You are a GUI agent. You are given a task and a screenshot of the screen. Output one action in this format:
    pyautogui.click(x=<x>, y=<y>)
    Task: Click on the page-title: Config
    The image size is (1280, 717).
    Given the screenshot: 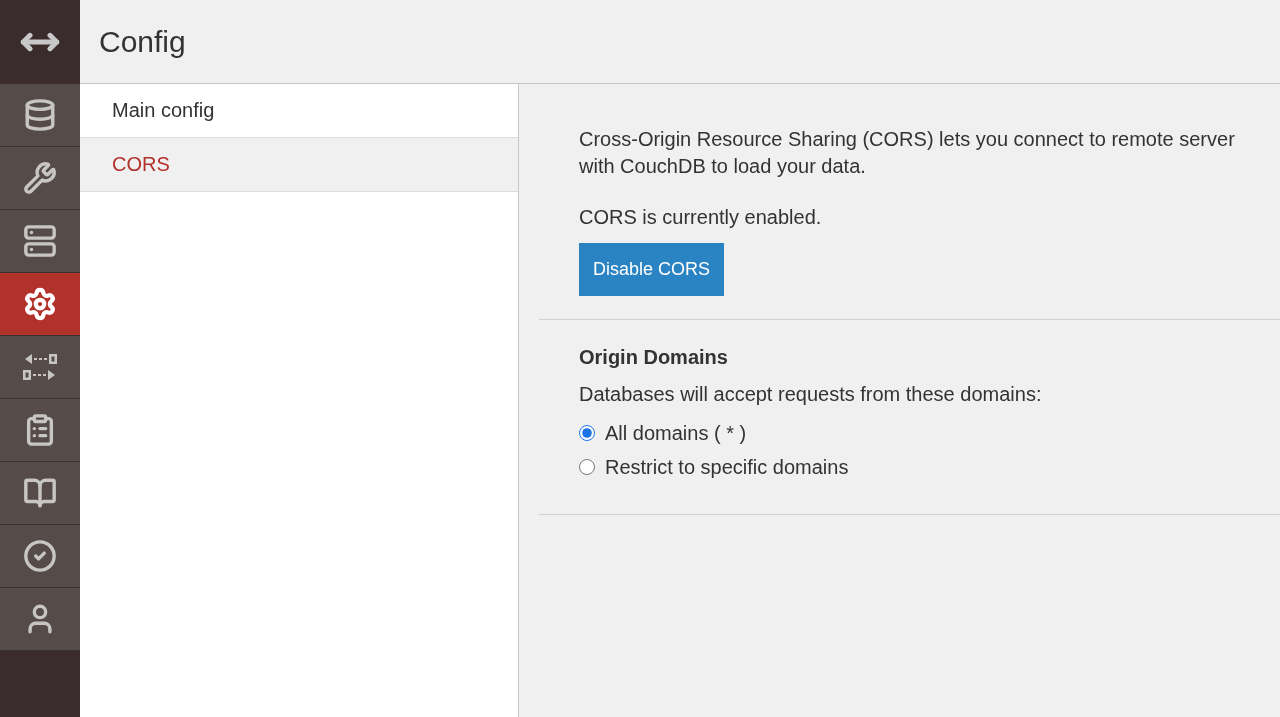 What is the action you would take?
    pyautogui.click(x=142, y=41)
    